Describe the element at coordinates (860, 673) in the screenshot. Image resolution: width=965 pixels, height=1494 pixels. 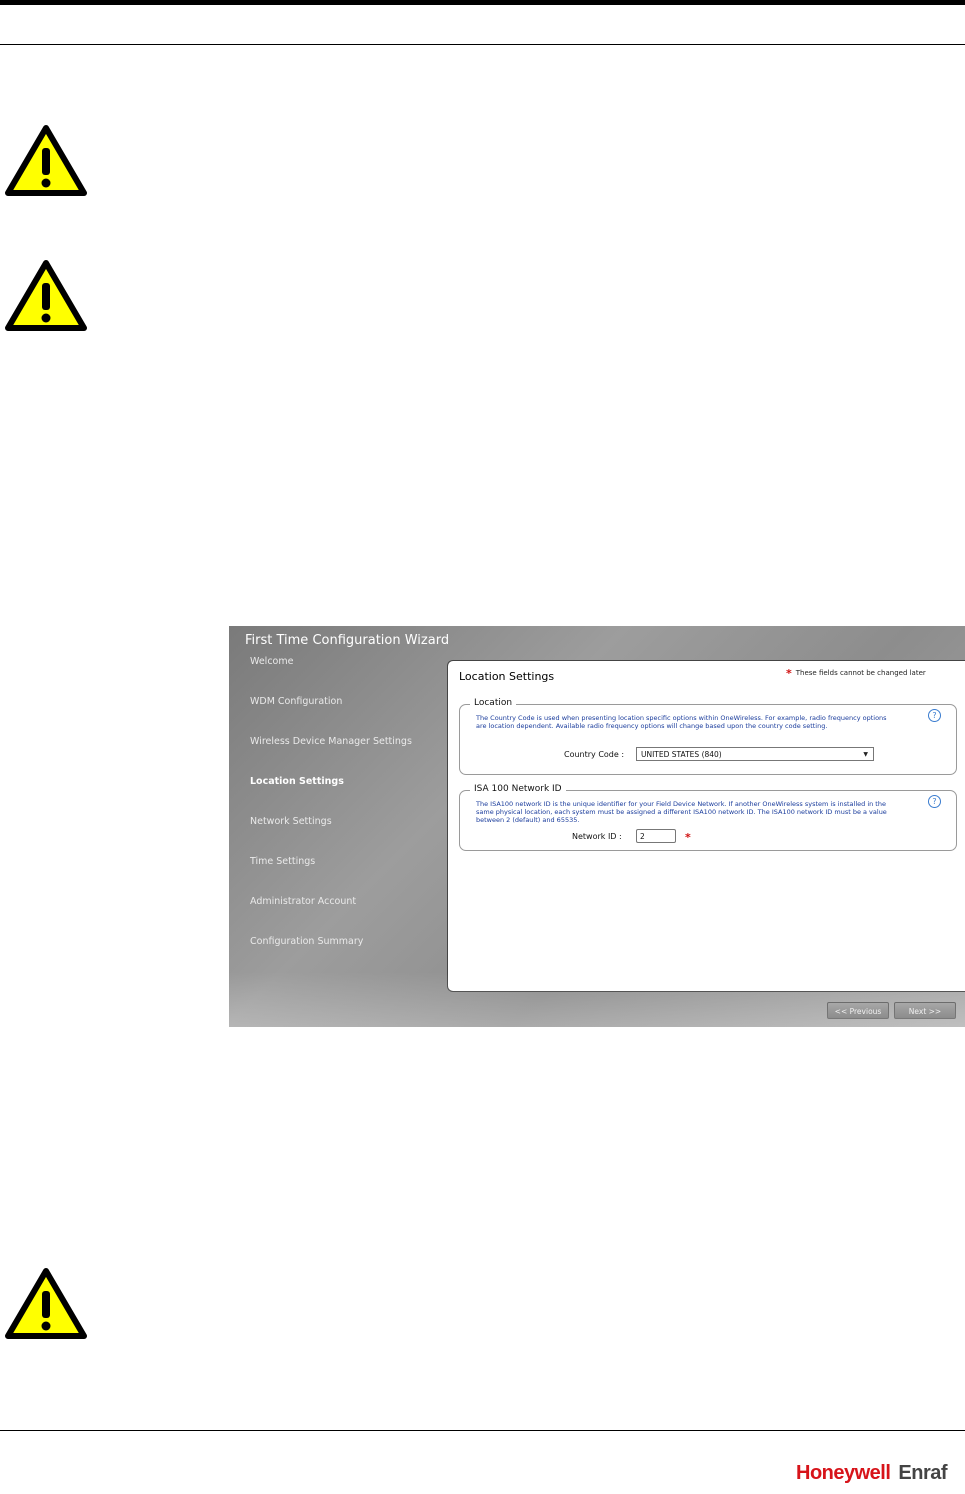
I see `required-note-text: These fields cannot be changed later` at that location.